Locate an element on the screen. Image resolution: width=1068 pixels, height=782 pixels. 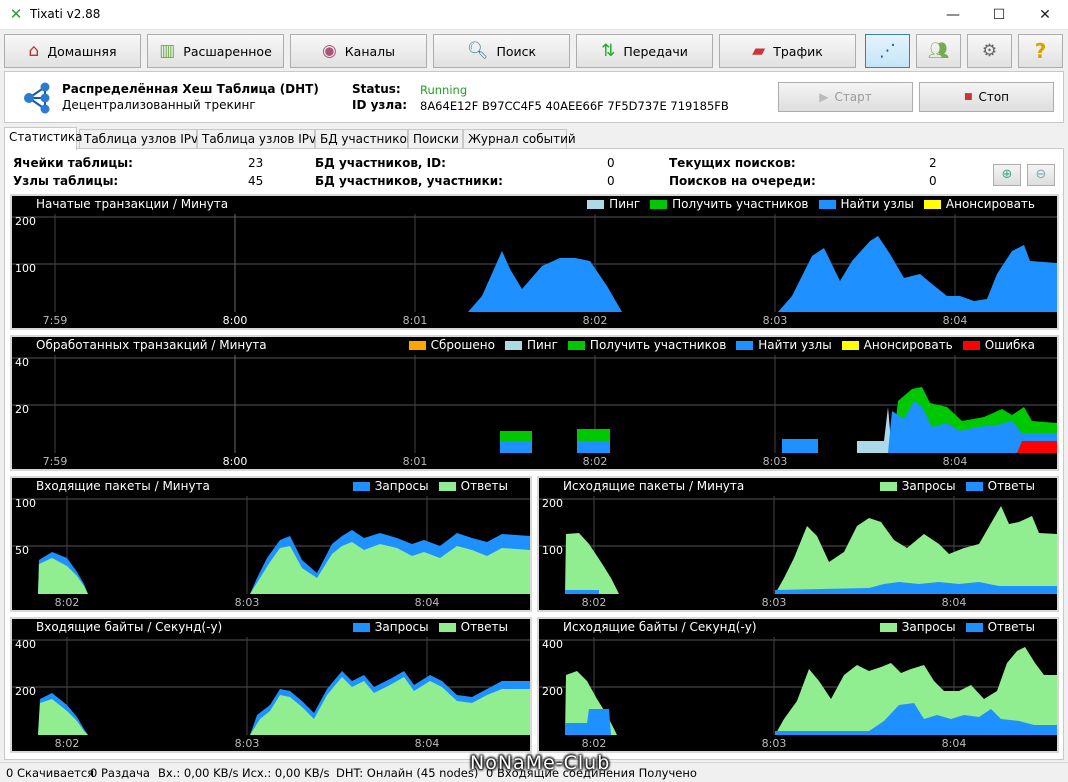
legend-requests-out: Запросы is located at coordinates (917, 486).